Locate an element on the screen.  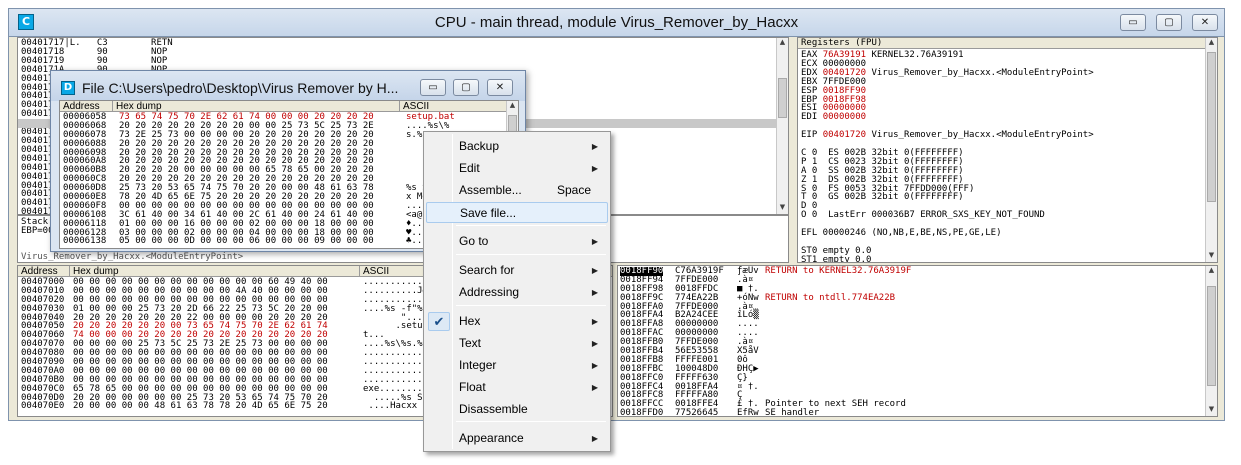
file-dump-col-address: Address is located at coordinates (86, 106).